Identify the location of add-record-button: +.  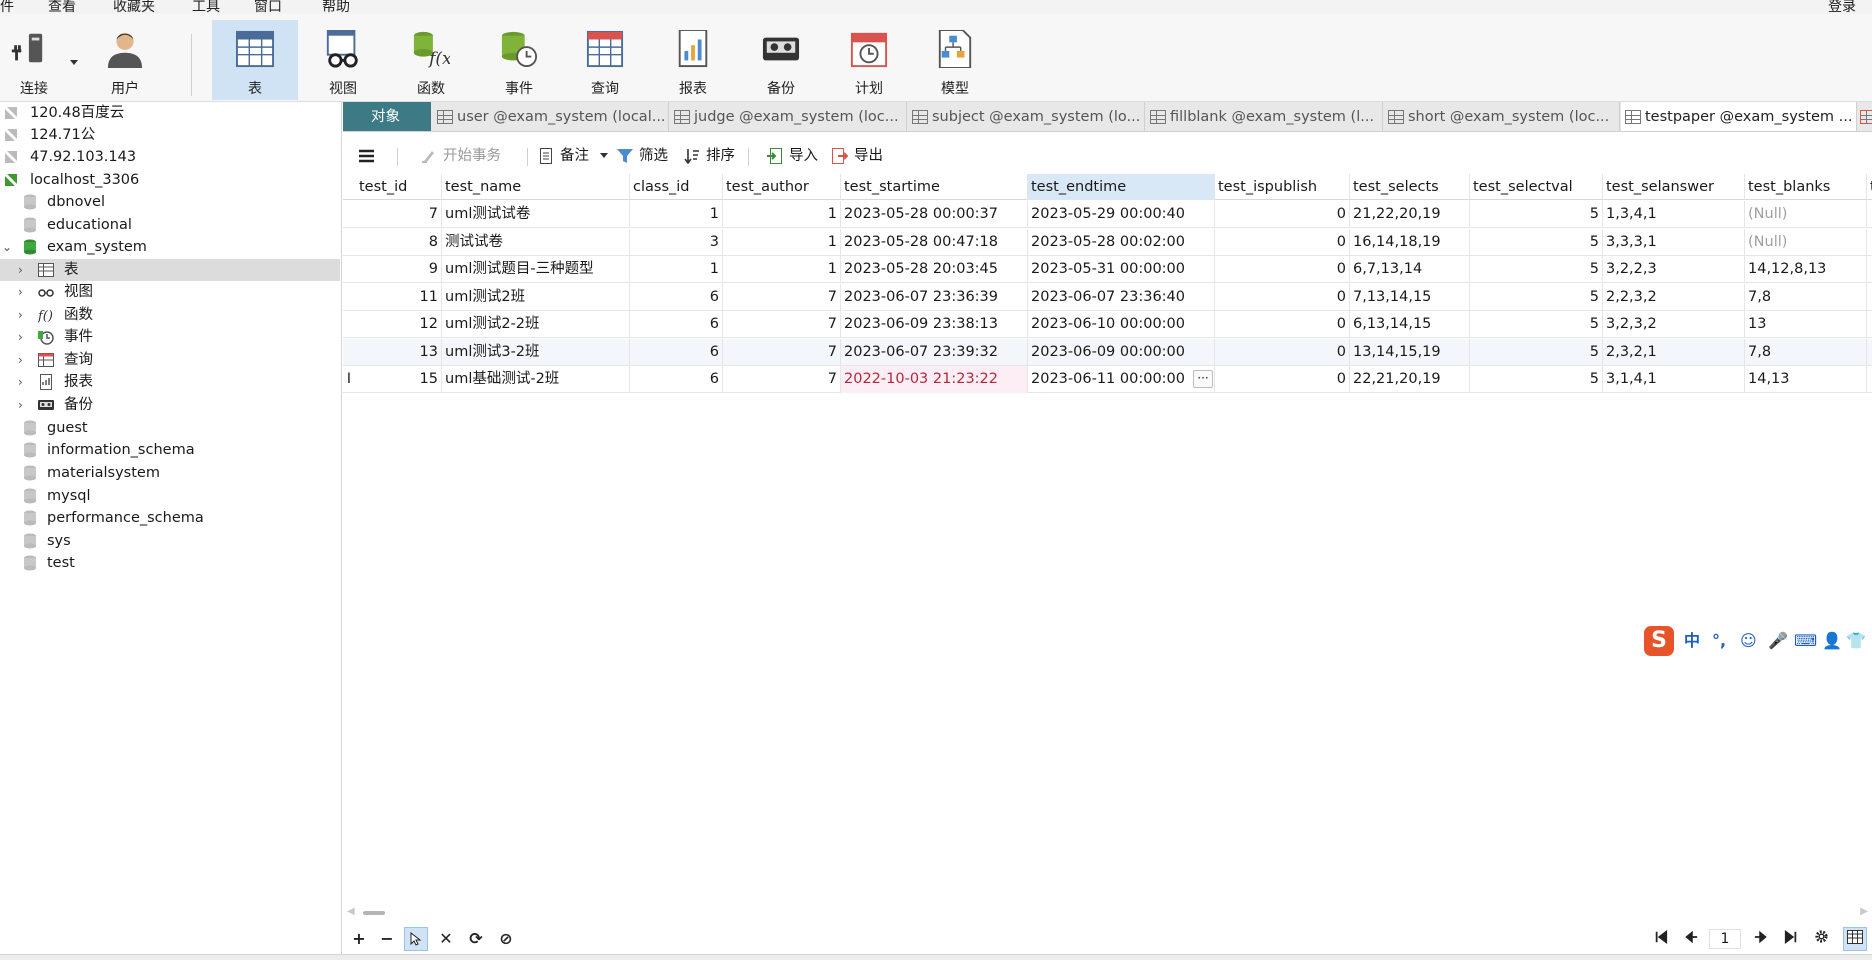
(359, 939).